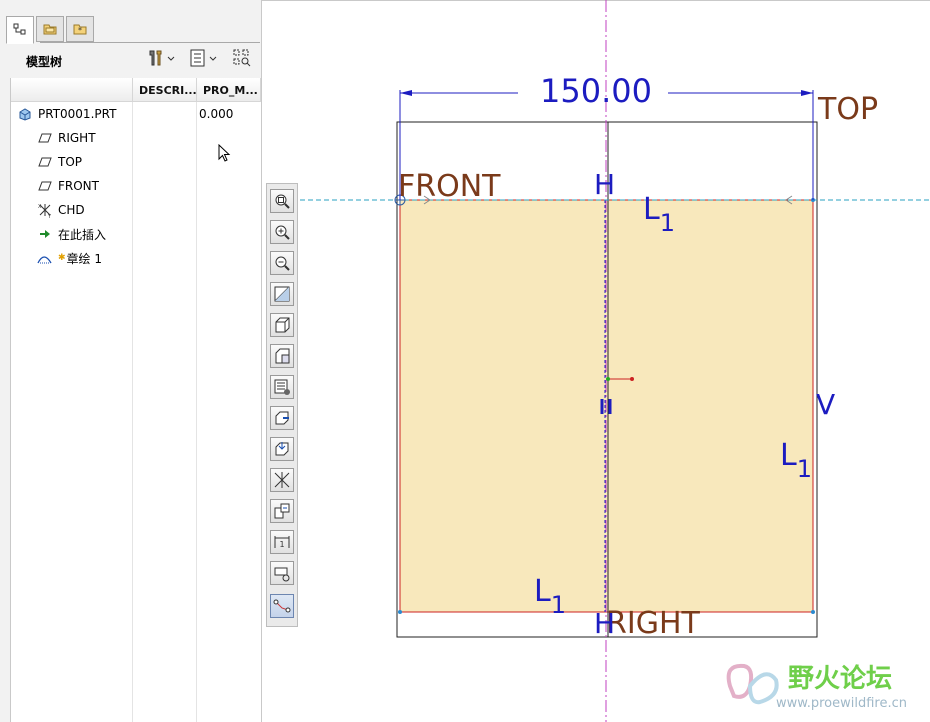  What do you see at coordinates (752, 684) in the screenshot?
I see `watermark-logo-icon` at bounding box center [752, 684].